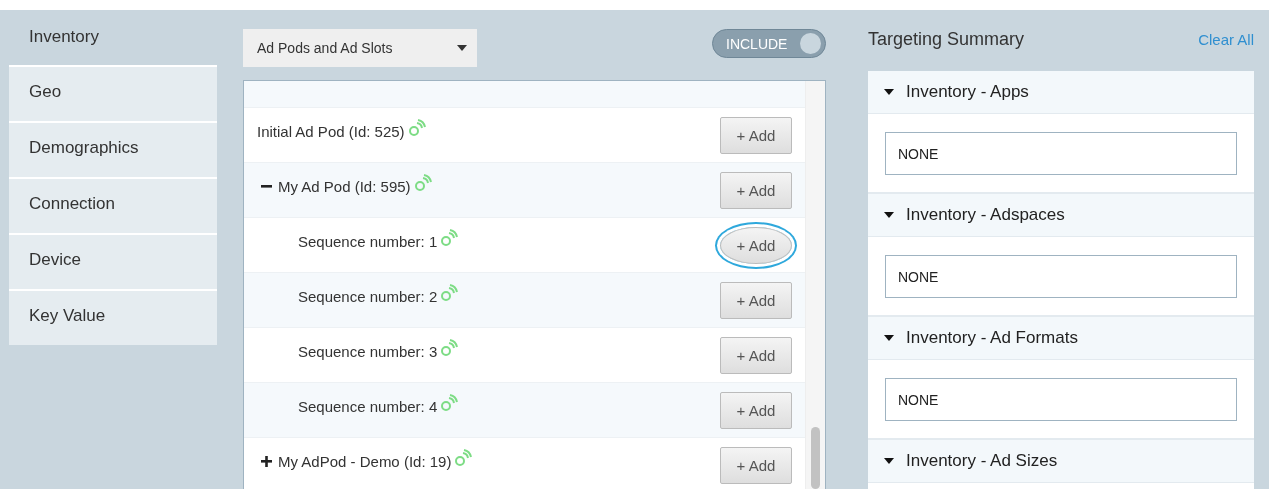 The width and height of the screenshot is (1269, 489). I want to click on section-header: Inventory - Ad Sizes, so click(1061, 461).